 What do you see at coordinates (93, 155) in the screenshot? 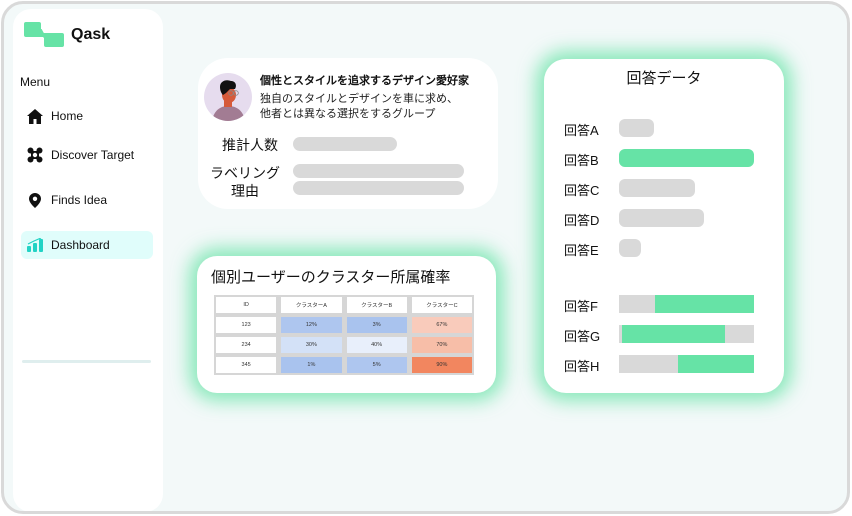
I see `sidebar-item-label: Discover Target` at bounding box center [93, 155].